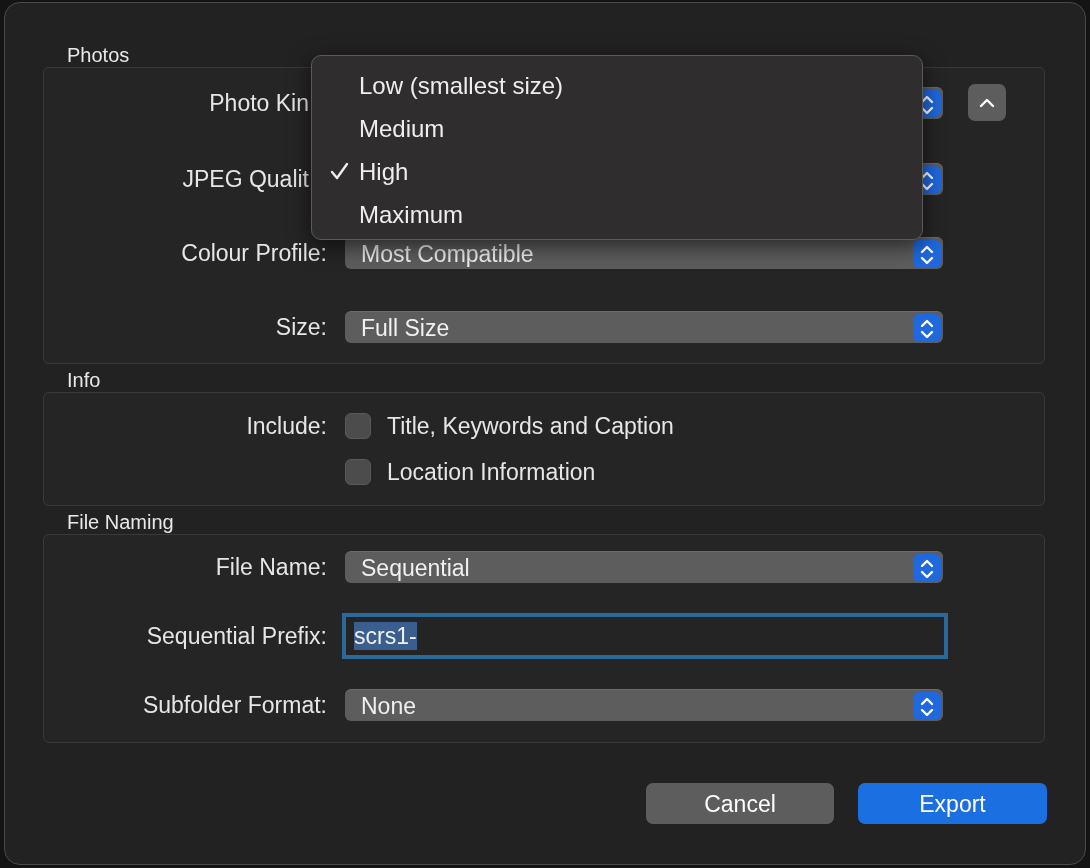 The width and height of the screenshot is (1090, 868). What do you see at coordinates (84, 380) in the screenshot?
I see `section-title: Info` at bounding box center [84, 380].